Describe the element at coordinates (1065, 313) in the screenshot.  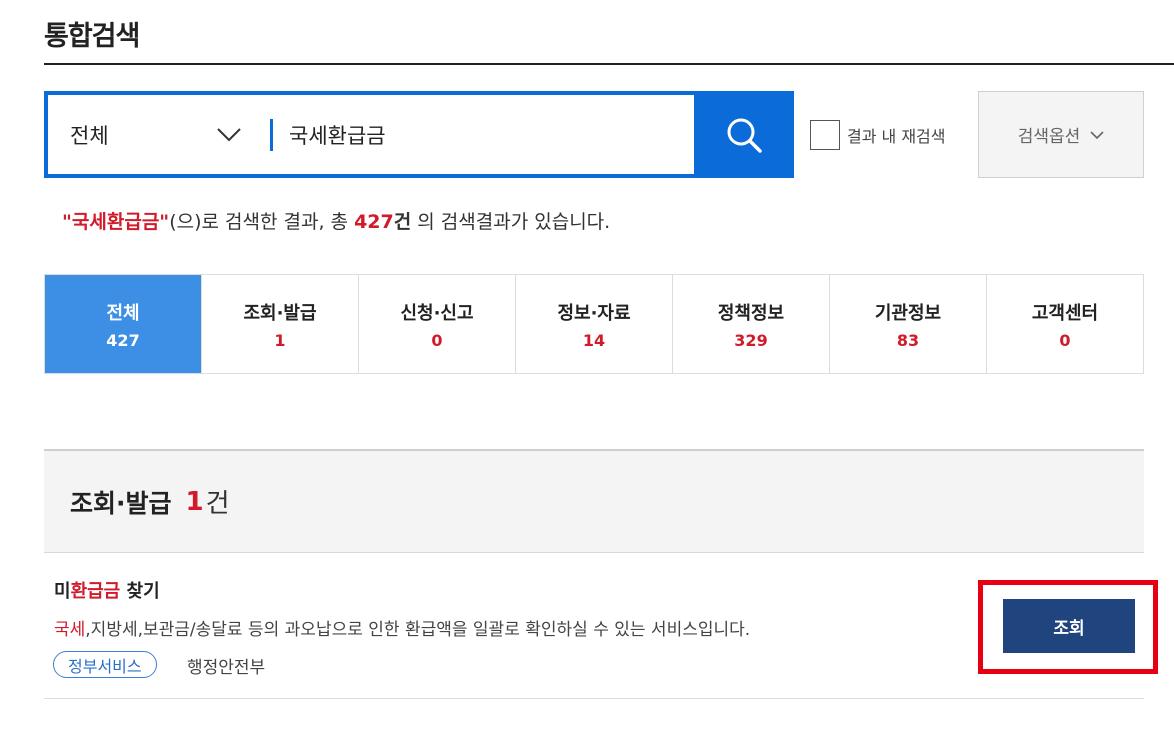
I see `tab-label: 고객센터` at that location.